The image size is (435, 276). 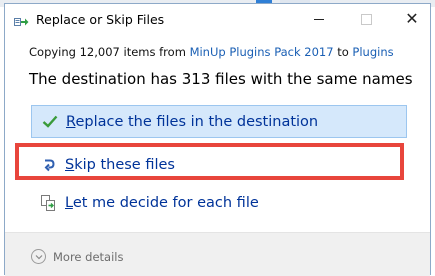 What do you see at coordinates (217, 19) in the screenshot?
I see `title-bar: Replace or Skip Files ✕` at bounding box center [217, 19].